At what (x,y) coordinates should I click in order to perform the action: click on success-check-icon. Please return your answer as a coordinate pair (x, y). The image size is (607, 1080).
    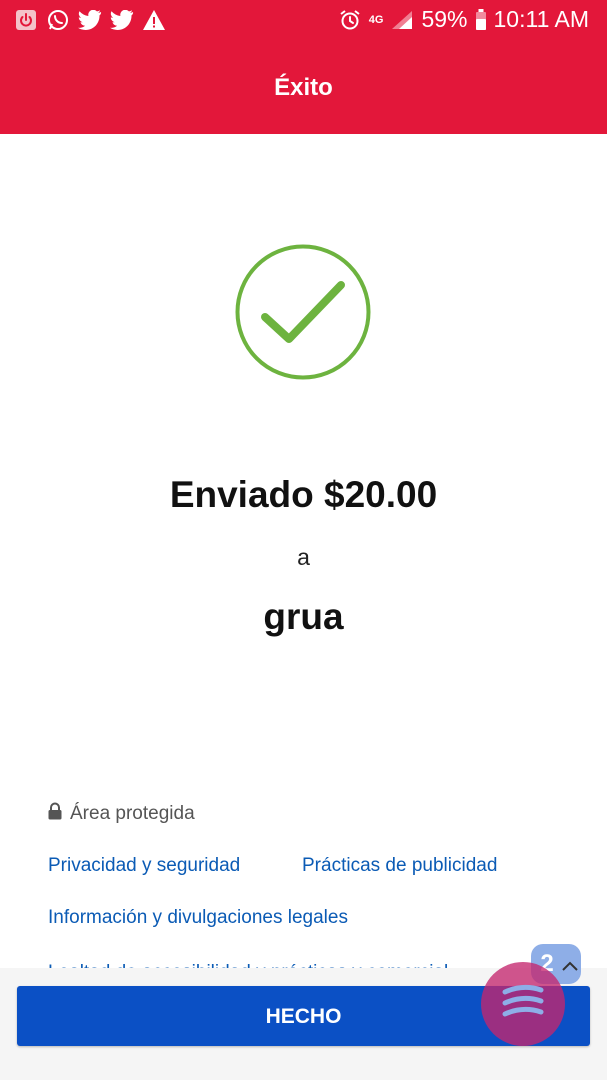
    Looking at the image, I should click on (303, 312).